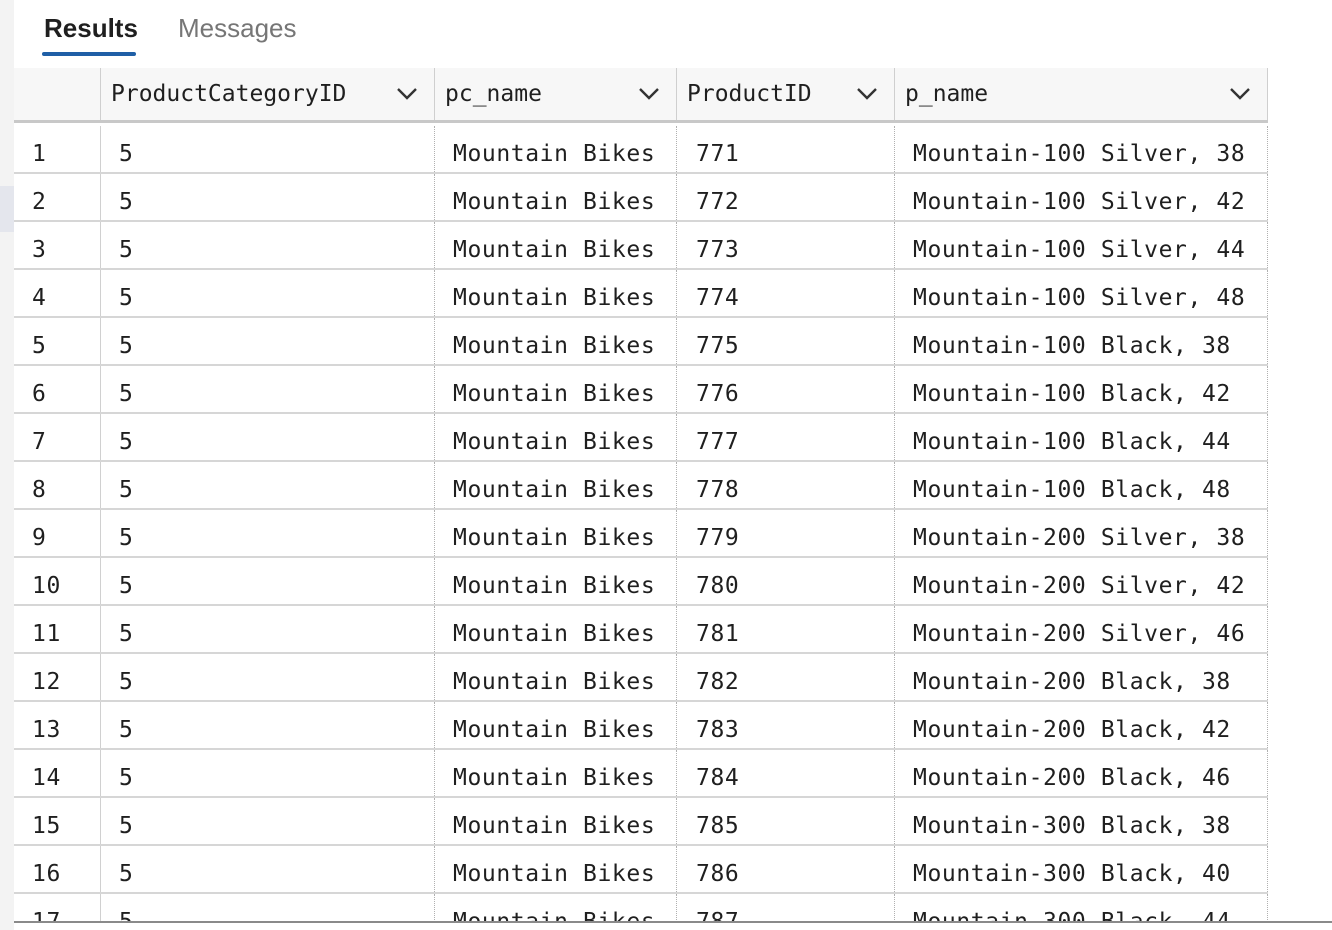  Describe the element at coordinates (57, 773) in the screenshot. I see `row-number: 14` at that location.